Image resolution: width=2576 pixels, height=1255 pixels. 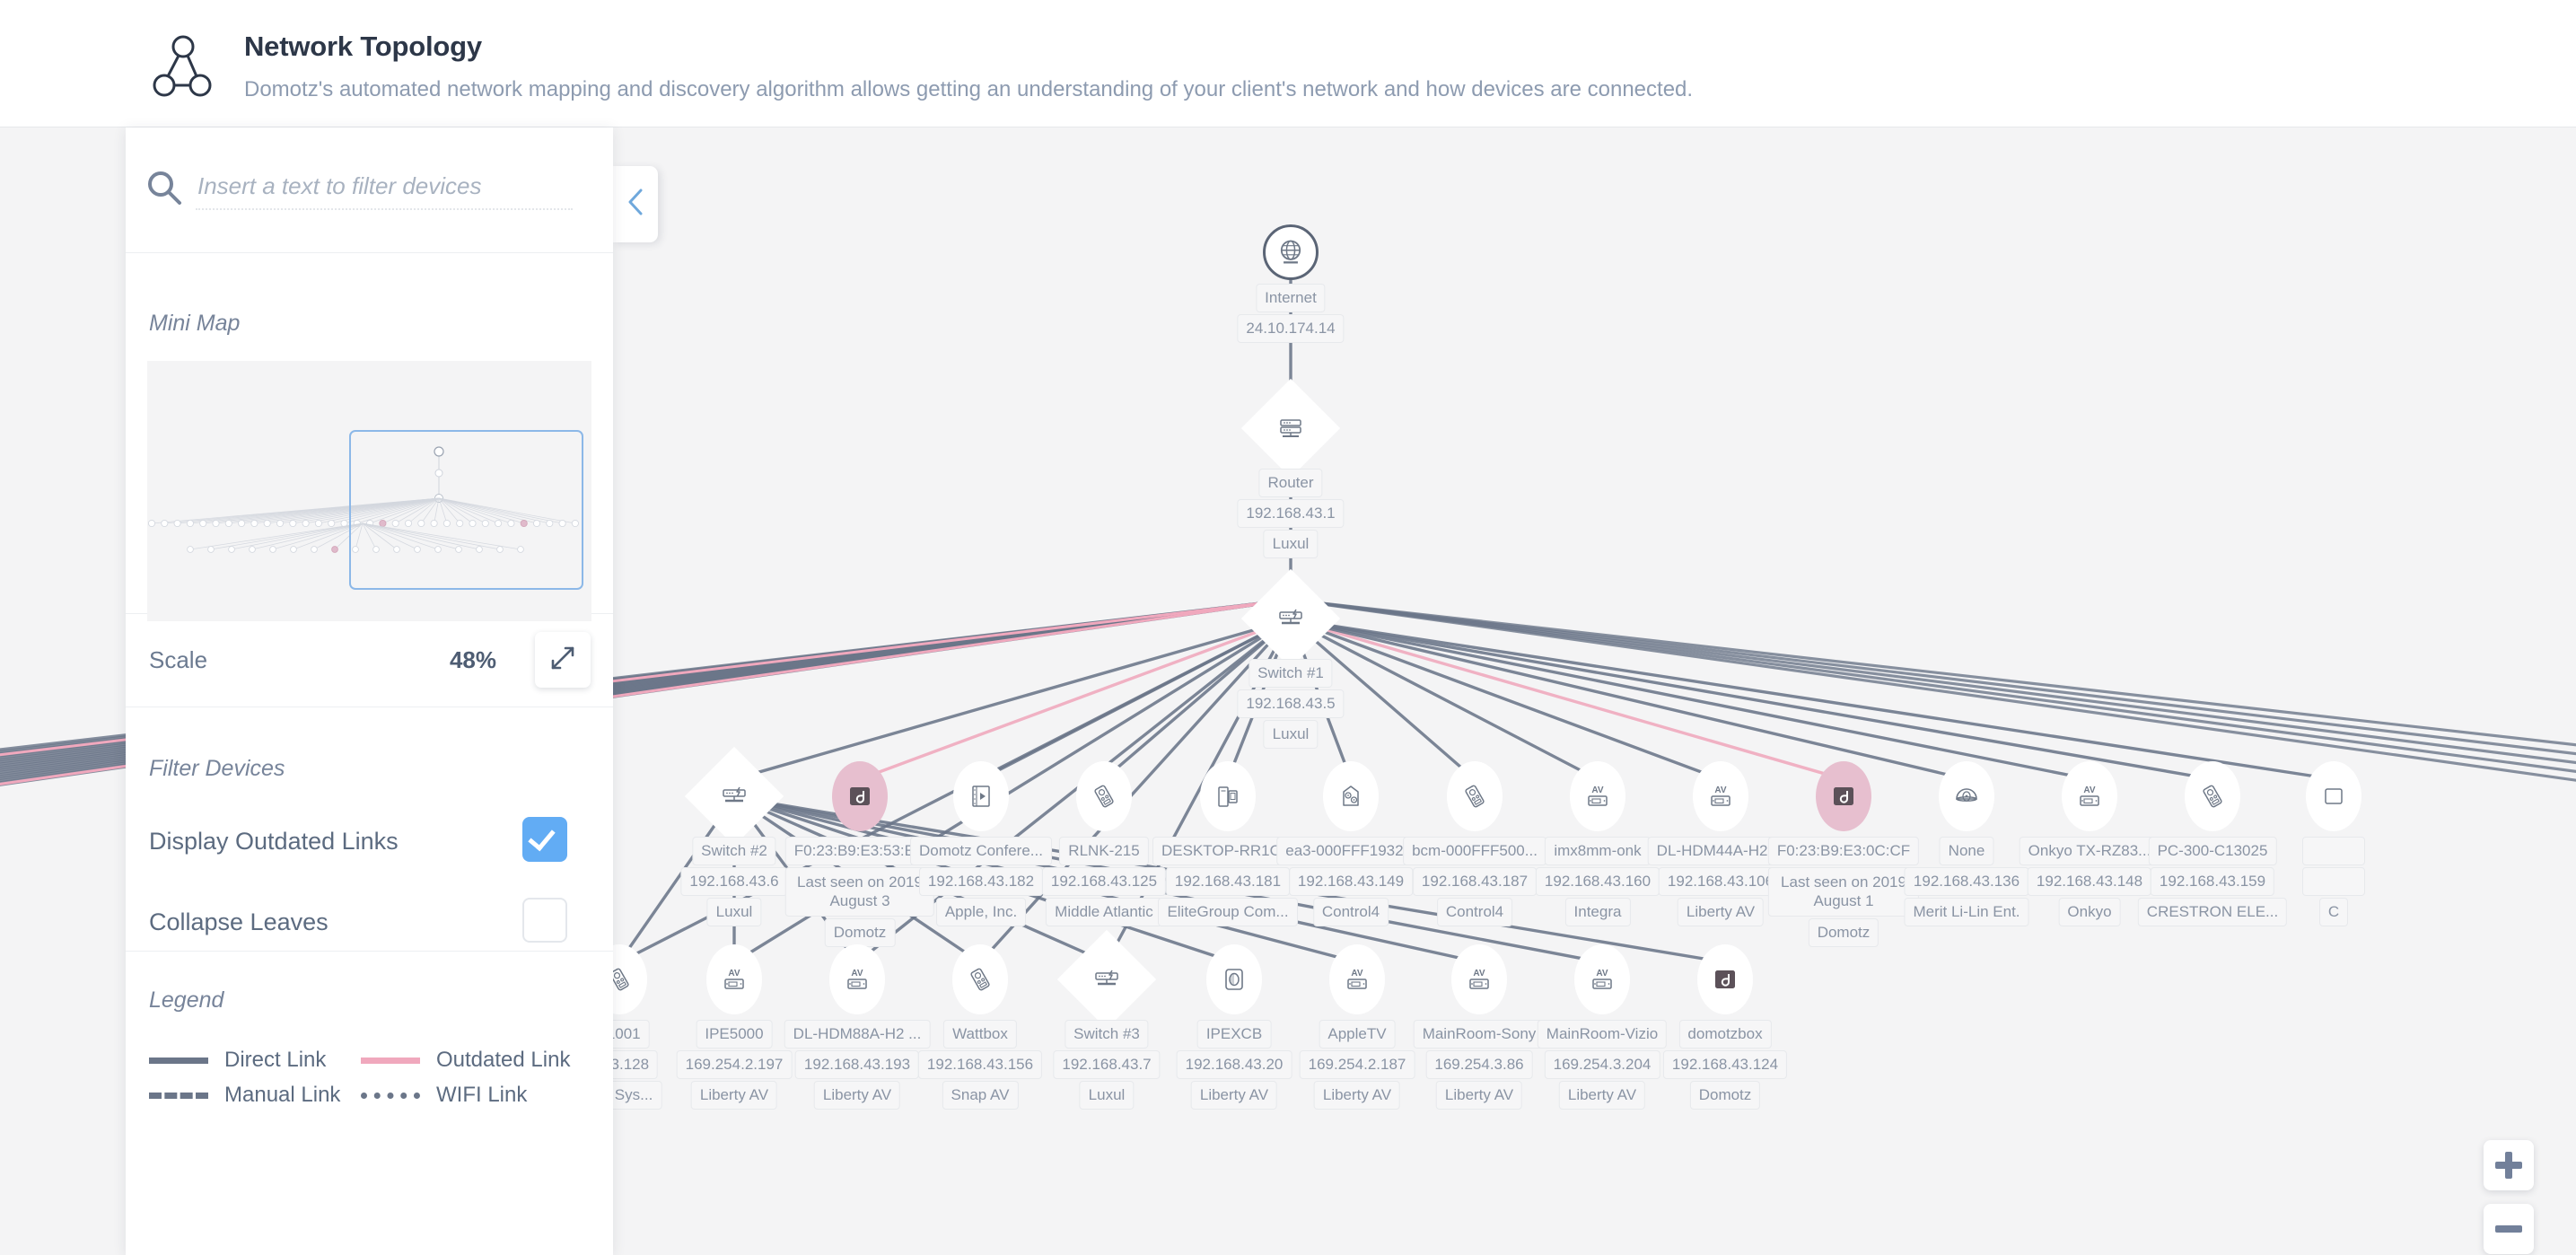 I want to click on node-name-label: Internet, so click(x=1291, y=298).